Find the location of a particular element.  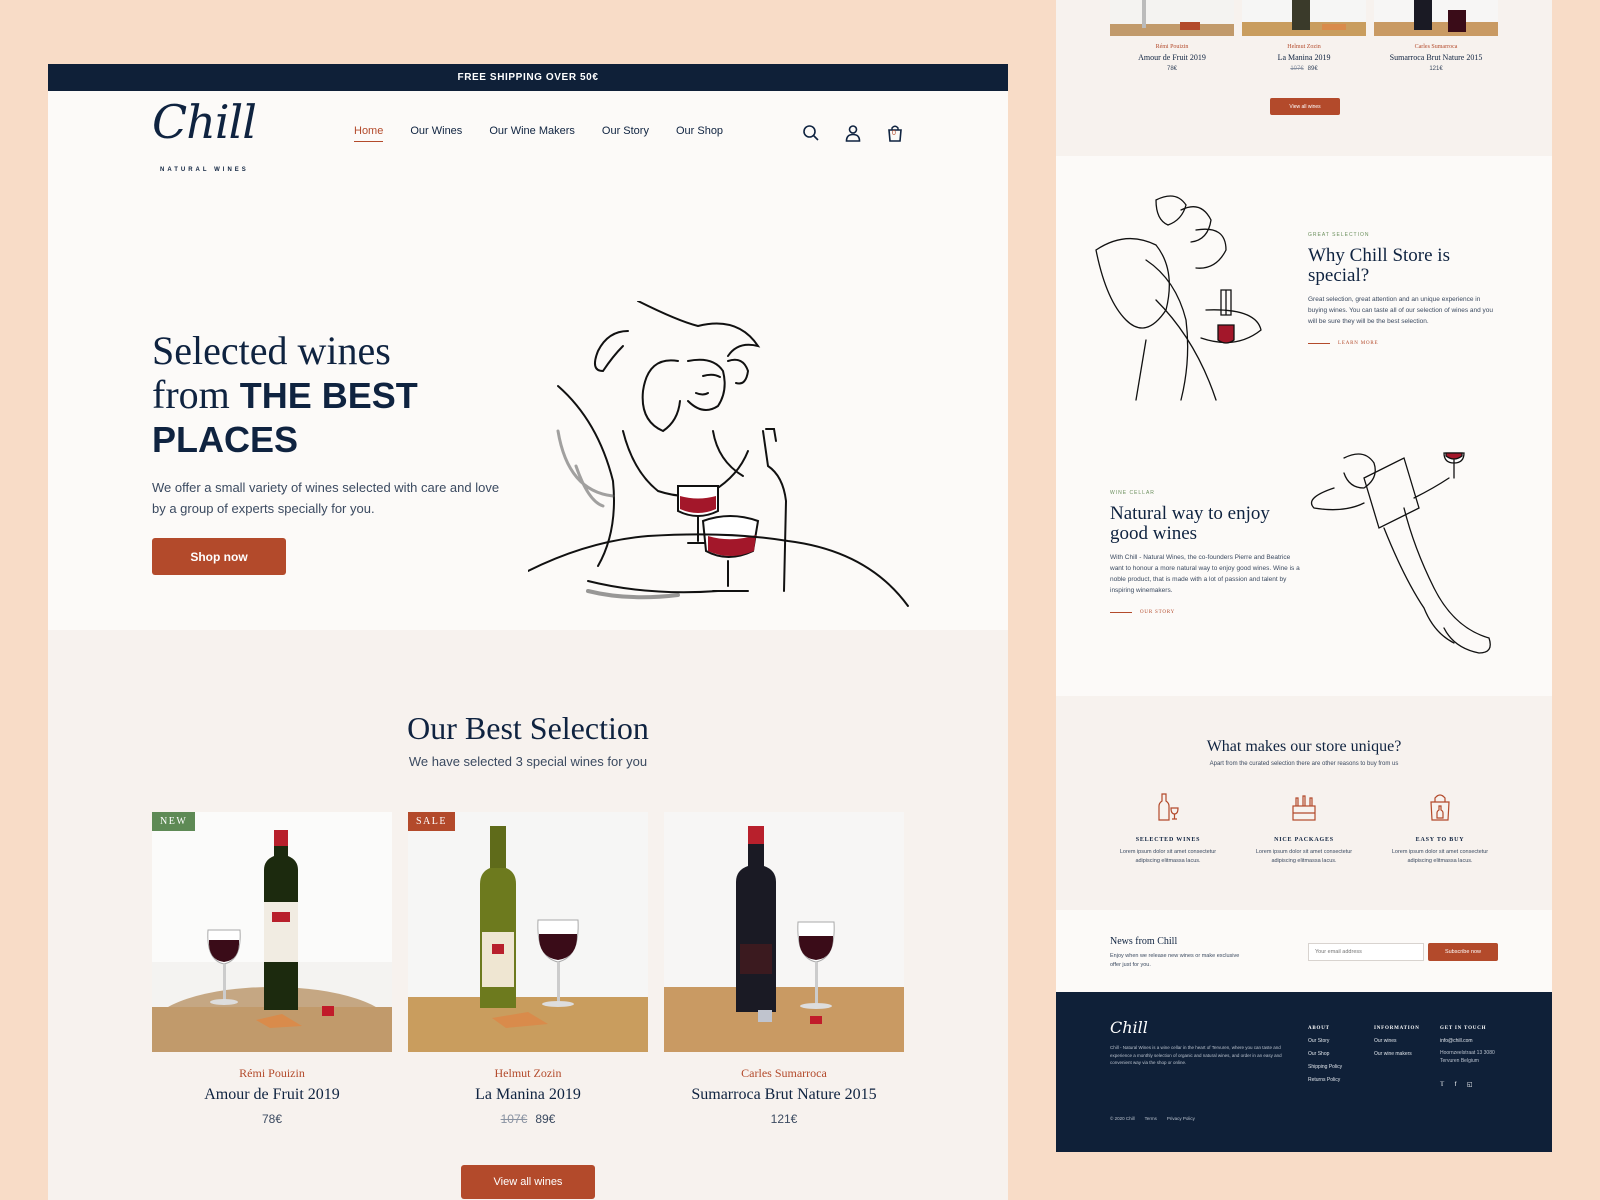

user-icon is located at coordinates (853, 133).